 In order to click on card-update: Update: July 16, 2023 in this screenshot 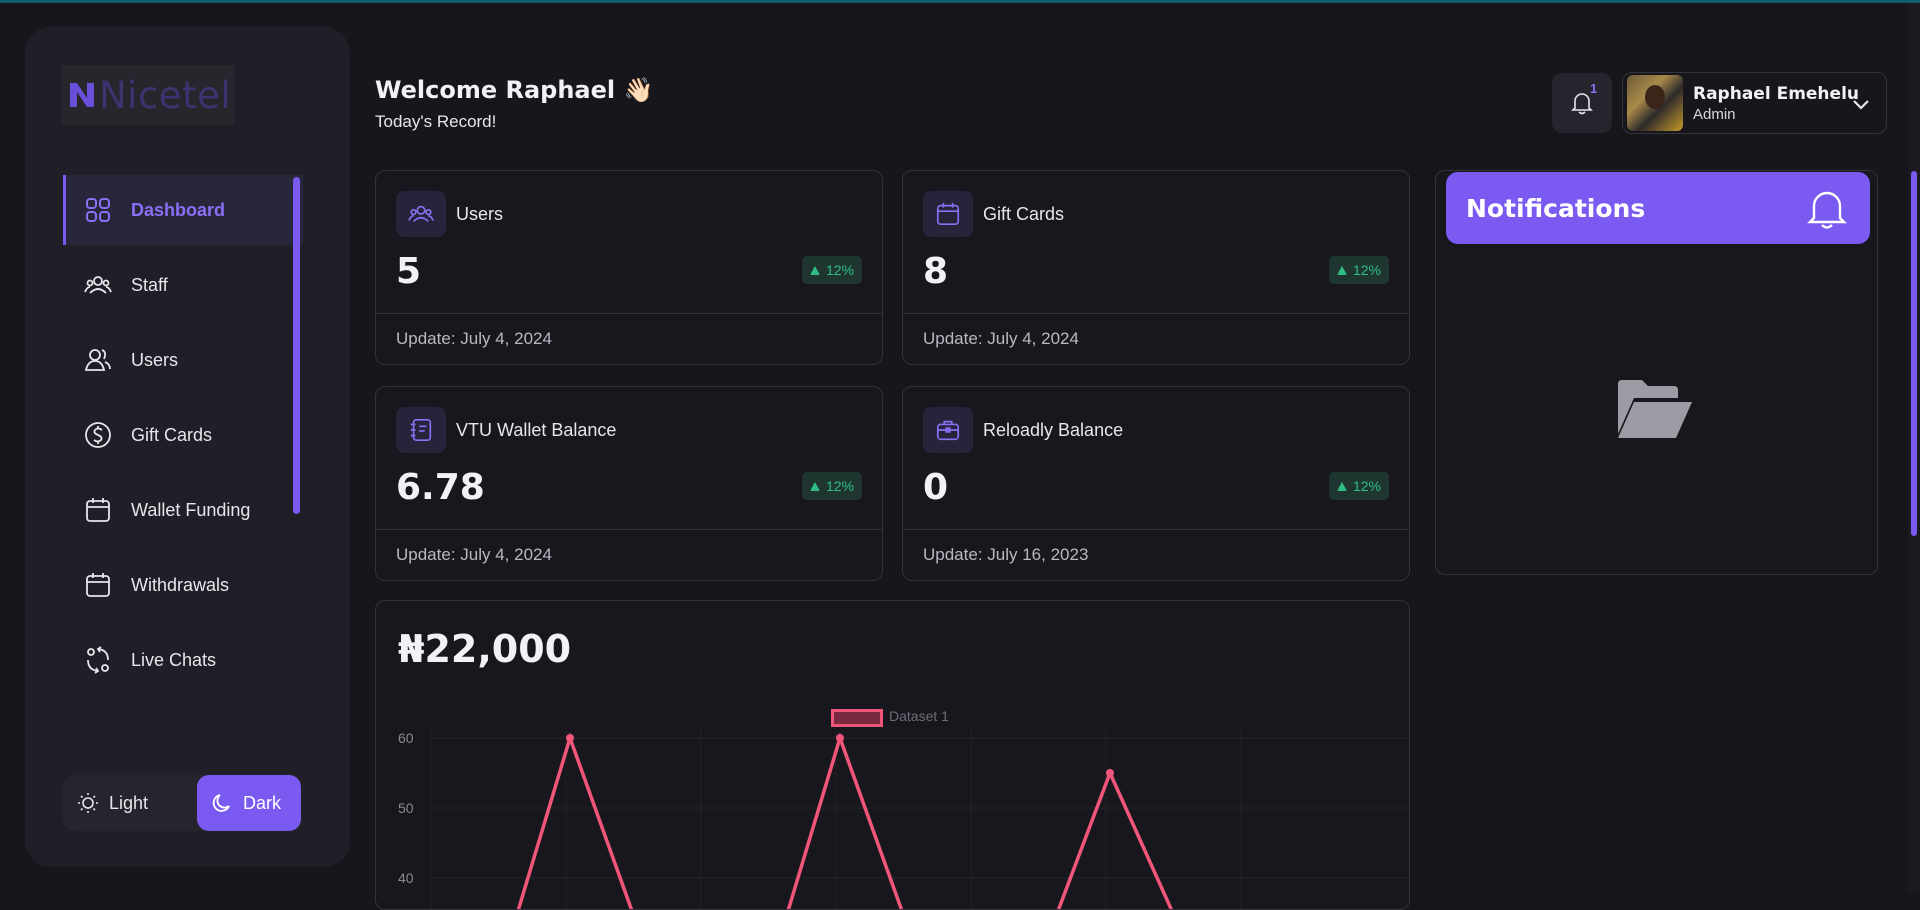, I will do `click(1006, 554)`.